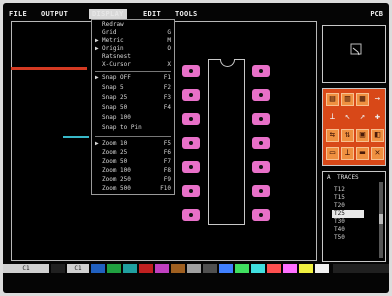 The image size is (392, 296). I want to click on minimap-view, so click(356, 49).